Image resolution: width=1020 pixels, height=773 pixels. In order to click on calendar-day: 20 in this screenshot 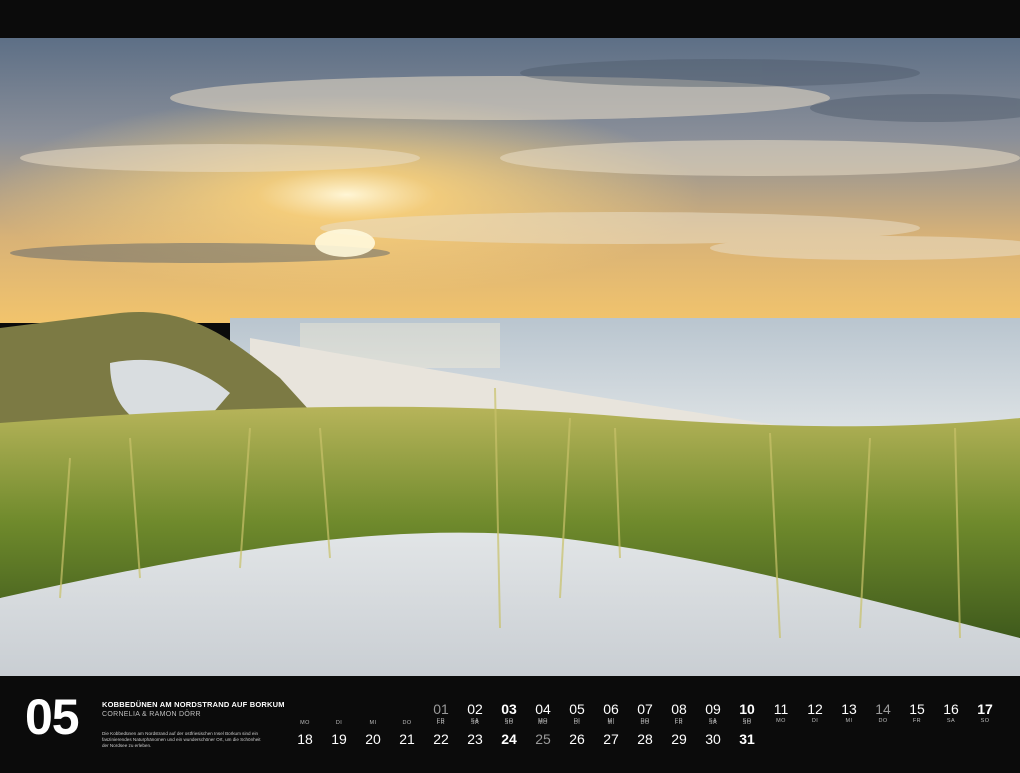, I will do `click(373, 739)`.